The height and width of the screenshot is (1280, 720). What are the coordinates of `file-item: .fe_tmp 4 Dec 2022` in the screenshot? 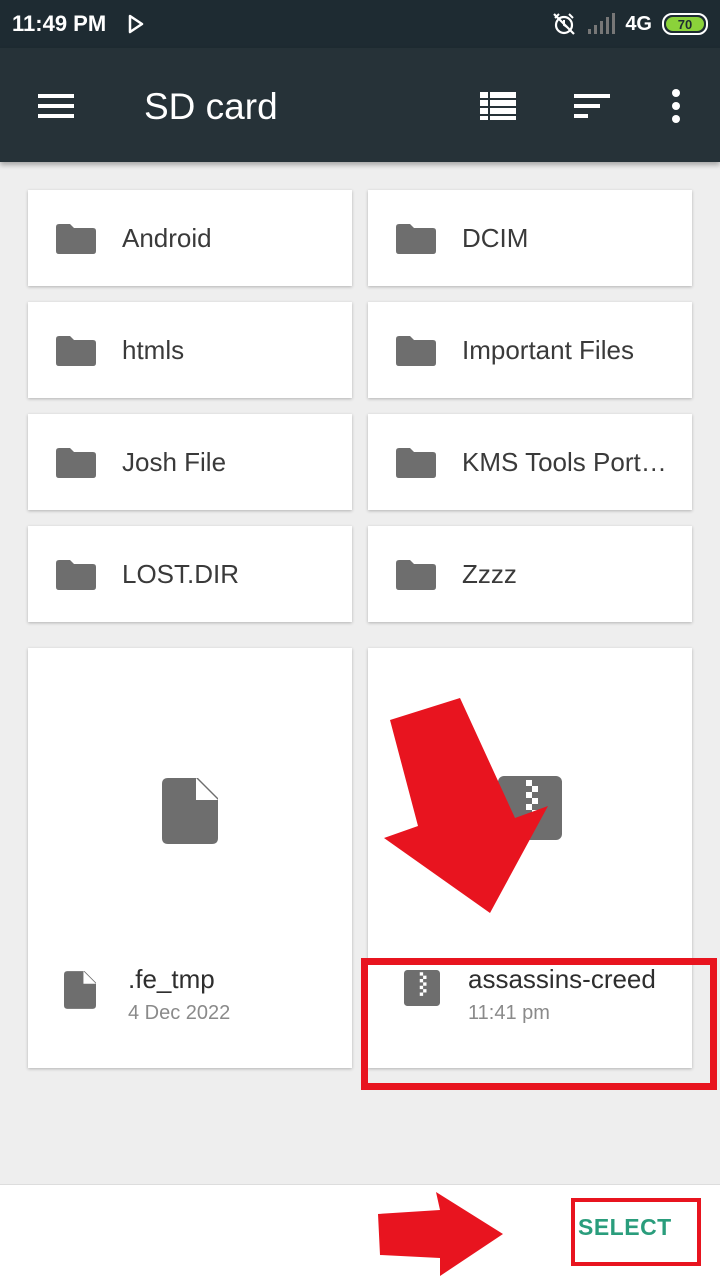 It's located at (190, 858).